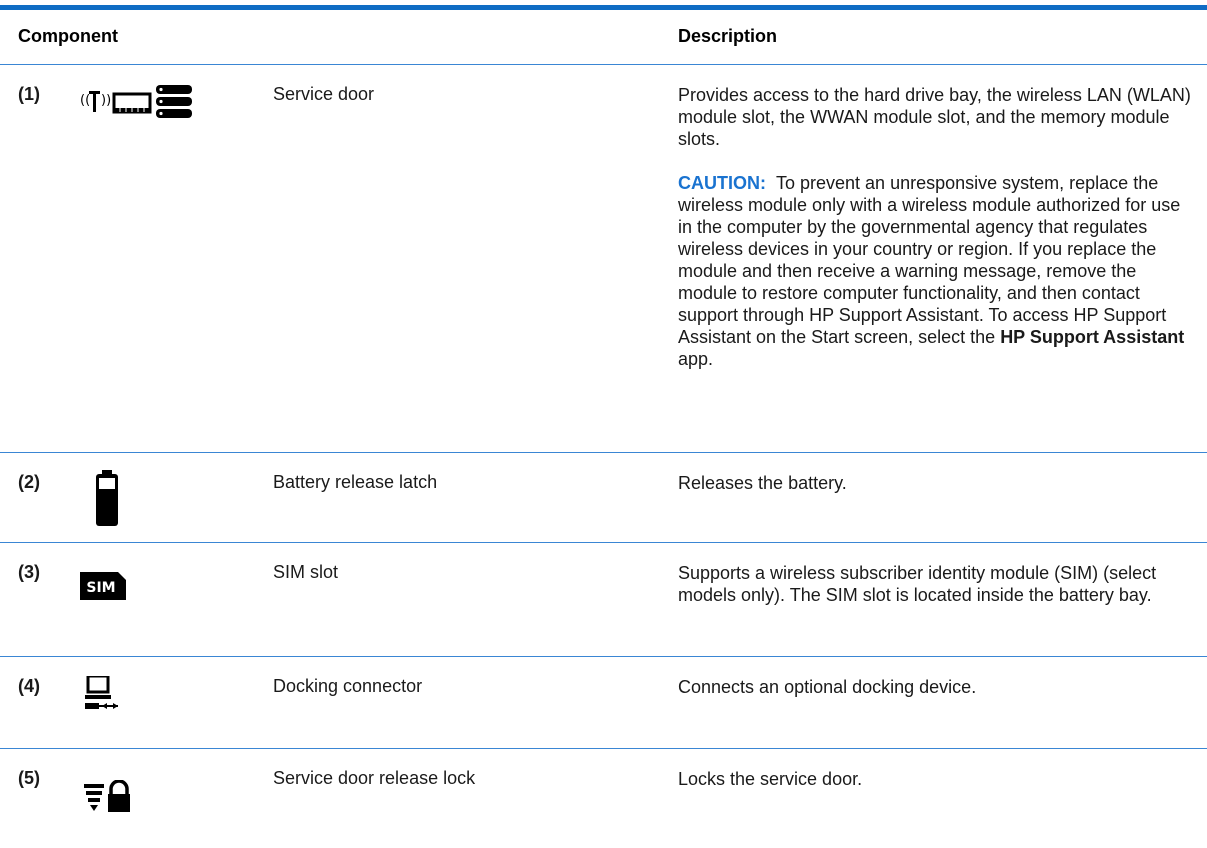 This screenshot has width=1207, height=848. I want to click on component-name: Service door, so click(324, 94).